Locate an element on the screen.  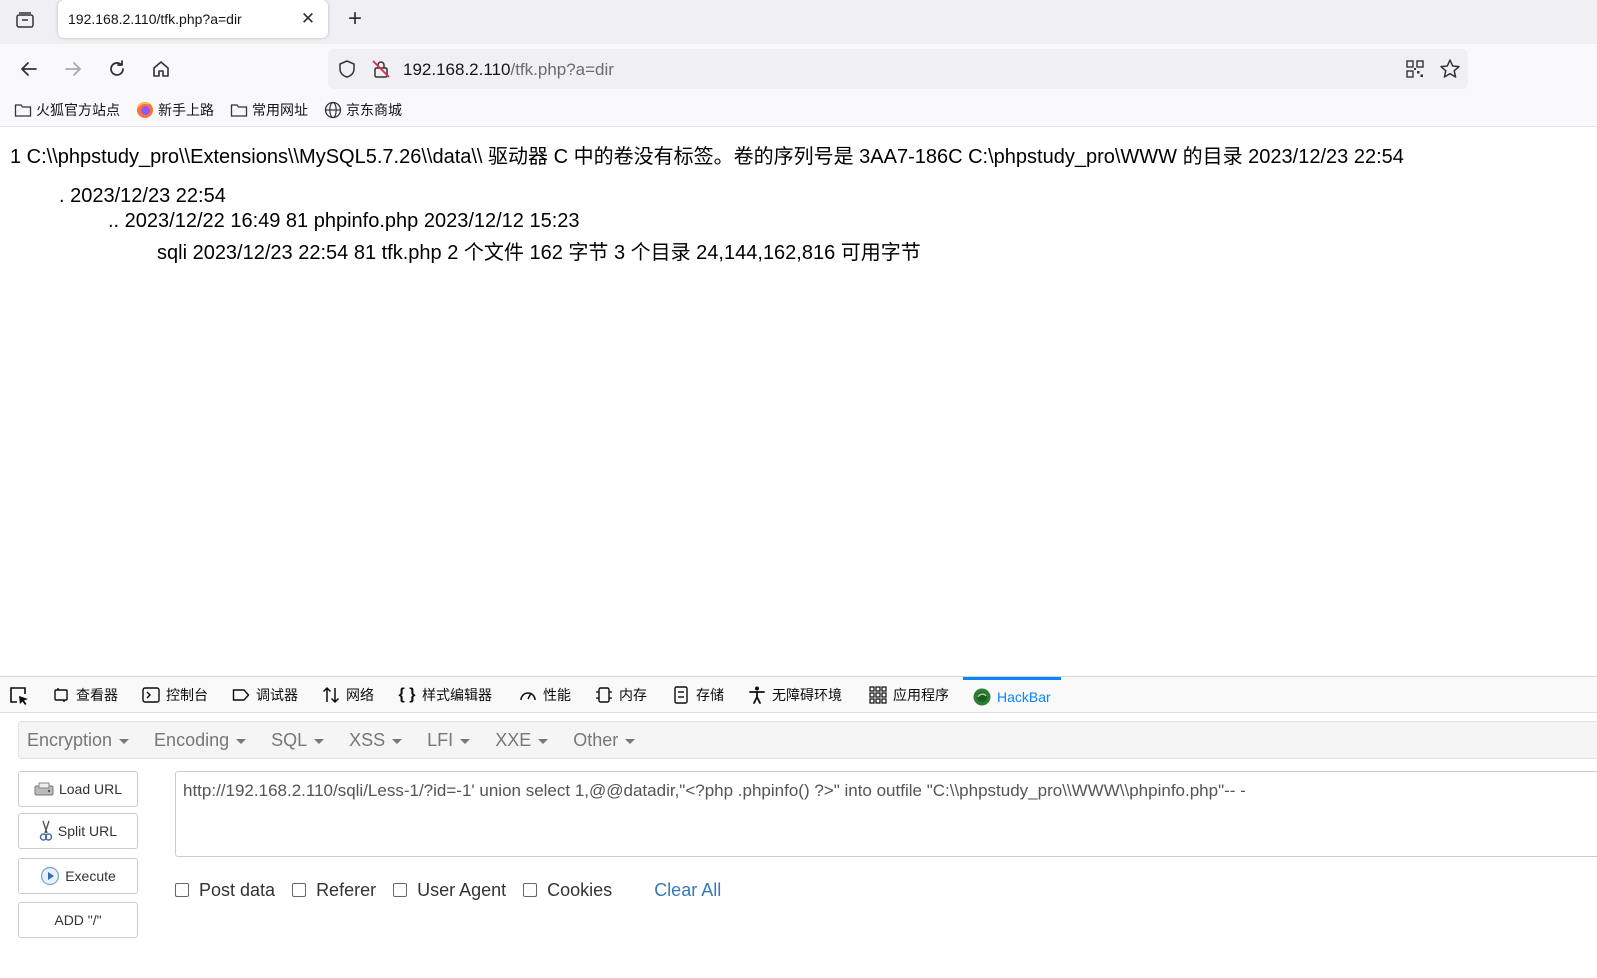
split-url-button: Split URL is located at coordinates (78, 831).